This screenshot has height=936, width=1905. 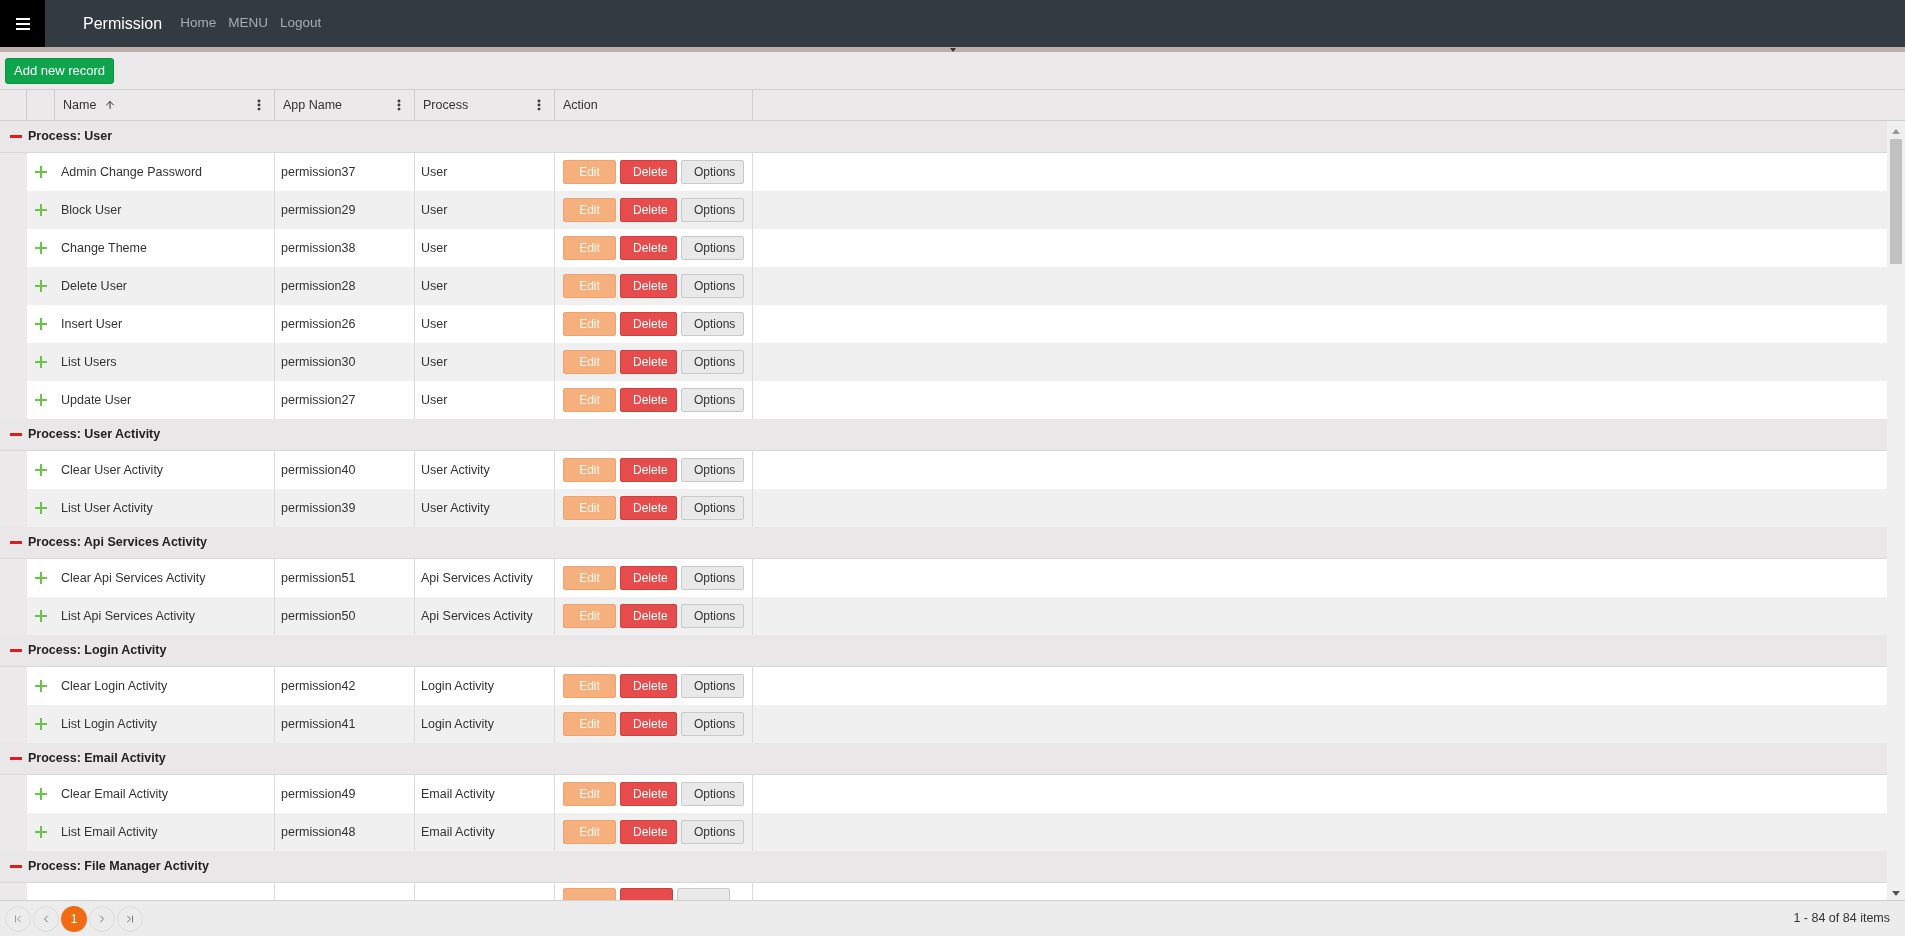 What do you see at coordinates (1896, 201) in the screenshot?
I see `scrollbar-thumb` at bounding box center [1896, 201].